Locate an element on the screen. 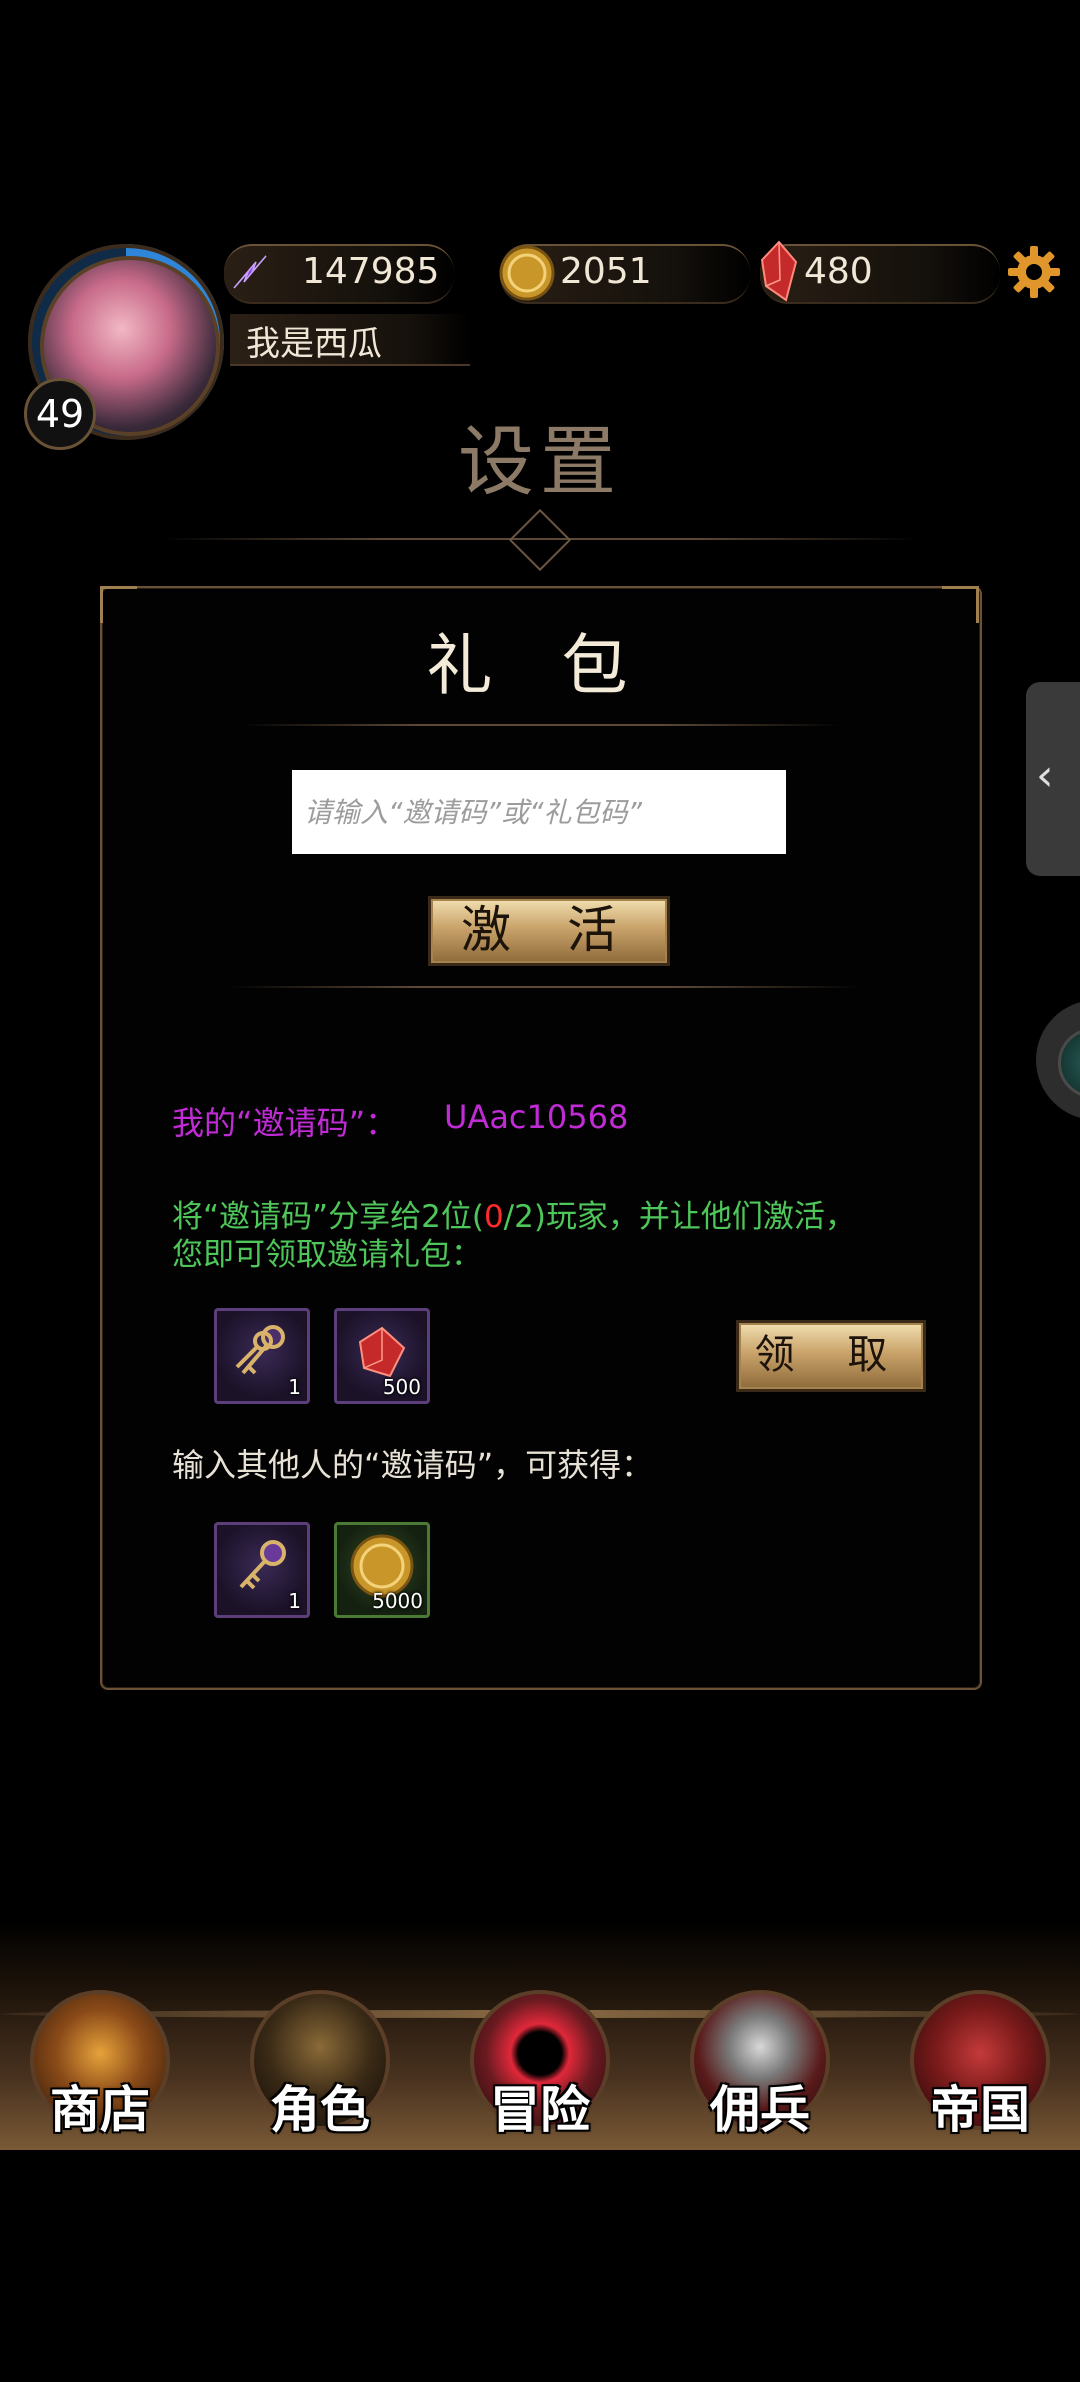  nav-shop-label: 商店 is located at coordinates (100, 2109).